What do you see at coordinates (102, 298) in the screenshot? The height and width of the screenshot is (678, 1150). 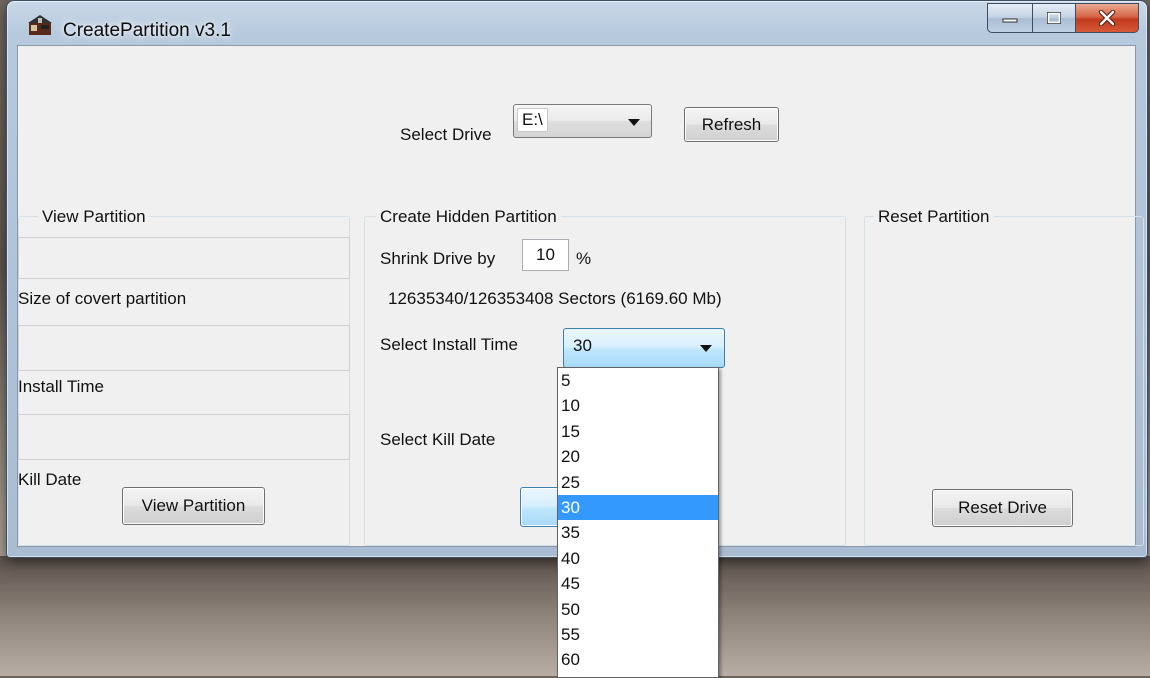 I see `covert-size-label: Size of covert partition` at bounding box center [102, 298].